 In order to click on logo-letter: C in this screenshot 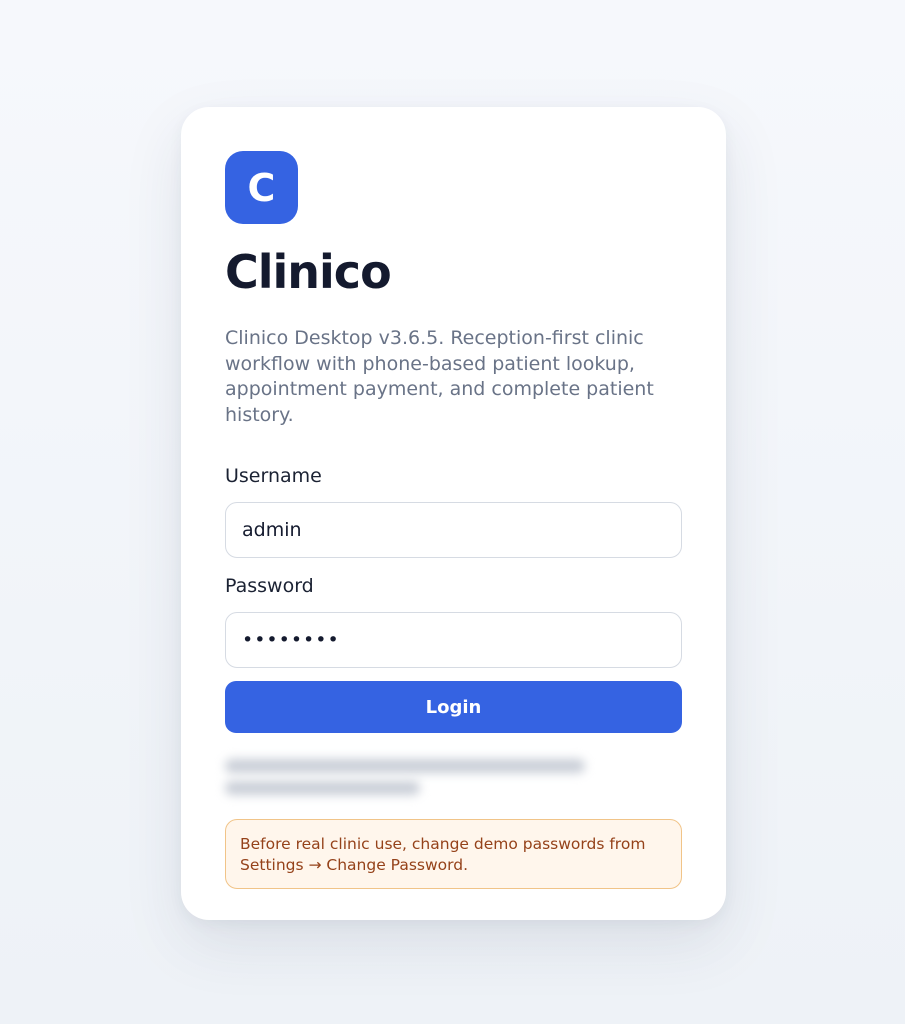, I will do `click(261, 187)`.